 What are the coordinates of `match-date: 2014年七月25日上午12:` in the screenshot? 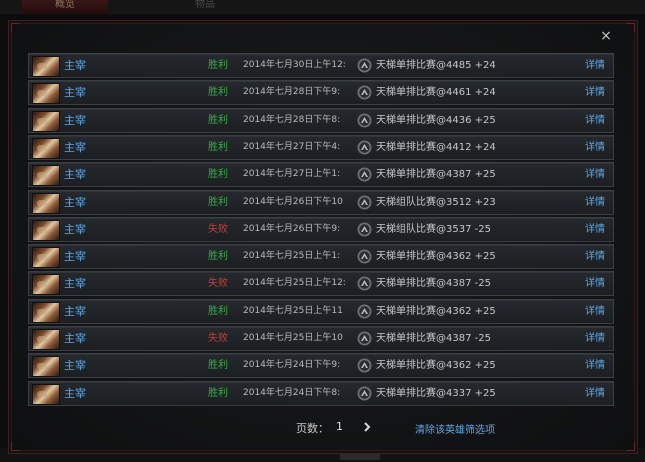 It's located at (294, 283).